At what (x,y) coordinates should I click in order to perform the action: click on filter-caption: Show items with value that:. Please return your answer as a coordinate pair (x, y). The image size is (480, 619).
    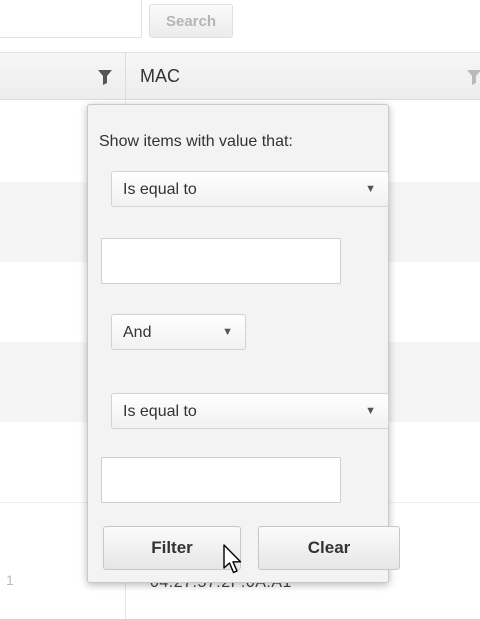
    Looking at the image, I should click on (196, 141).